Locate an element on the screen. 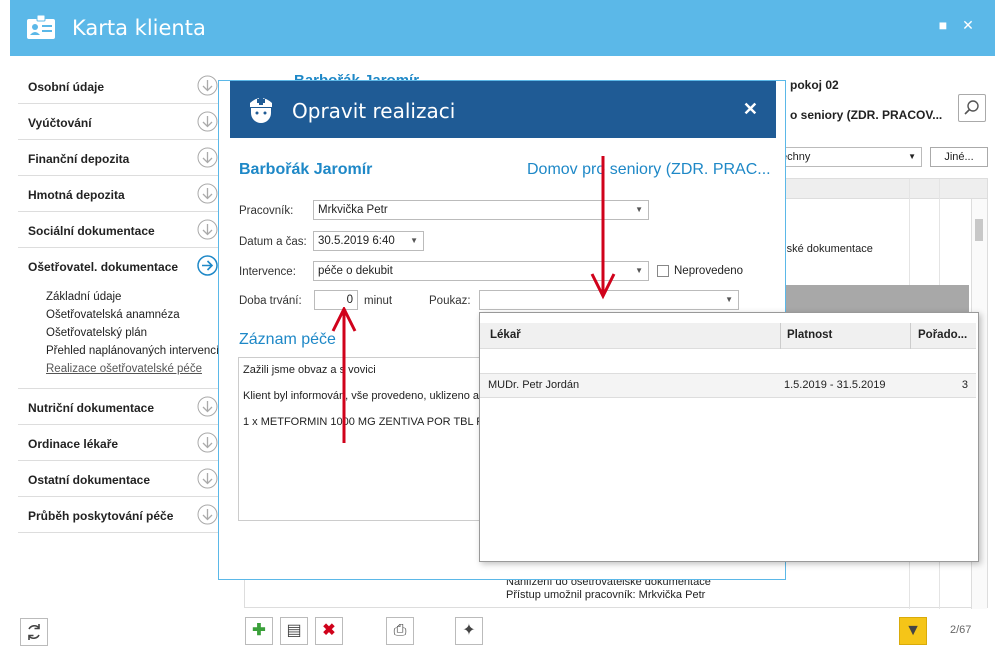 This screenshot has height=663, width=1005. print-button: ⎙ is located at coordinates (400, 631).